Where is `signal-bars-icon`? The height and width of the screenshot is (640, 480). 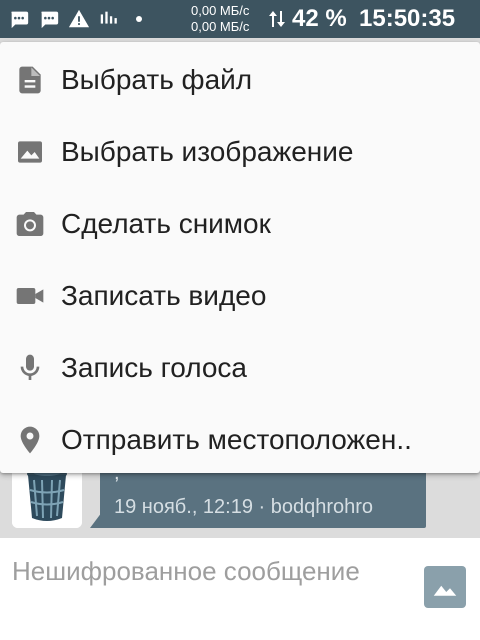 signal-bars-icon is located at coordinates (108, 17).